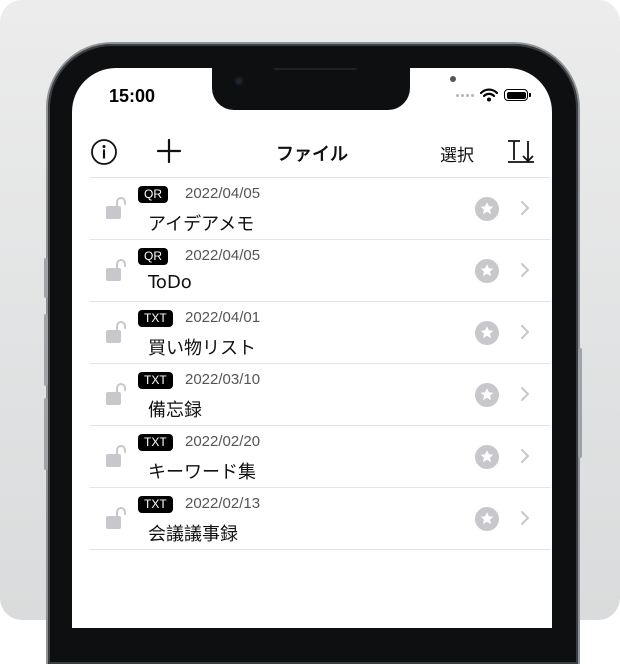  What do you see at coordinates (320, 270) in the screenshot?
I see `file-row: QR 2022/04/05 ToDo` at bounding box center [320, 270].